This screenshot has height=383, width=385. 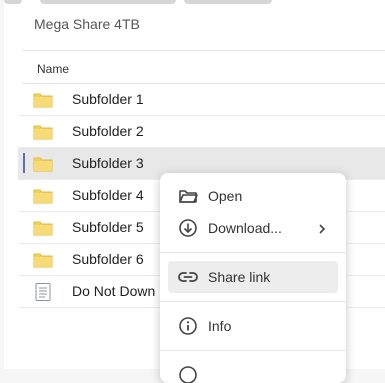 I want to click on file-name: Subfolder 4, so click(x=108, y=195).